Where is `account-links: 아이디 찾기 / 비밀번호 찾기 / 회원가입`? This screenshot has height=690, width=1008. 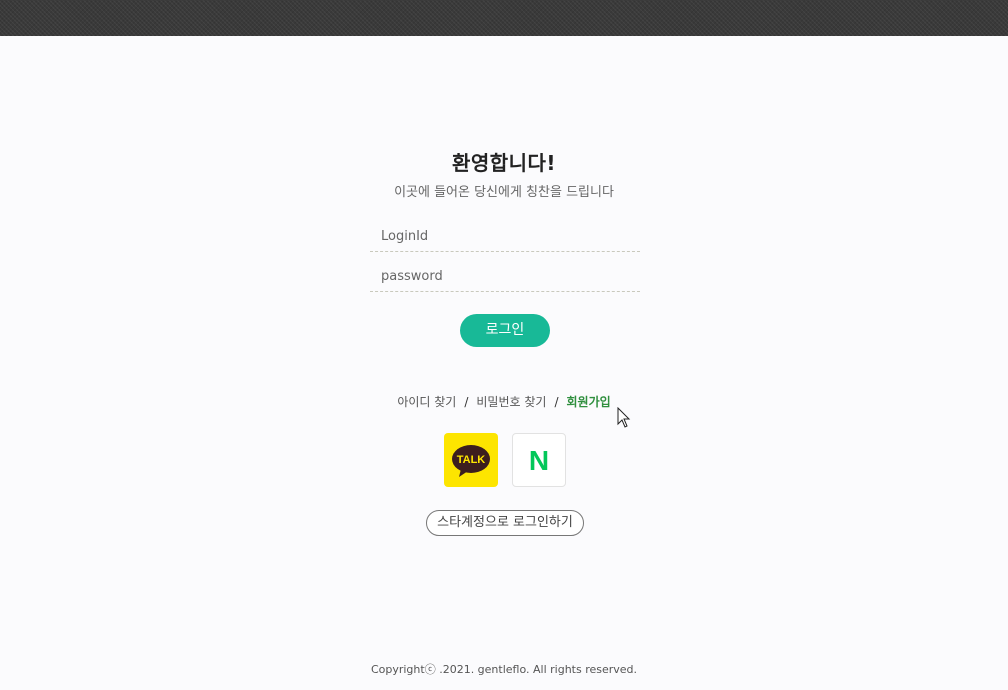
account-links: 아이디 찾기 / 비밀번호 찾기 / 회원가입 is located at coordinates (504, 401).